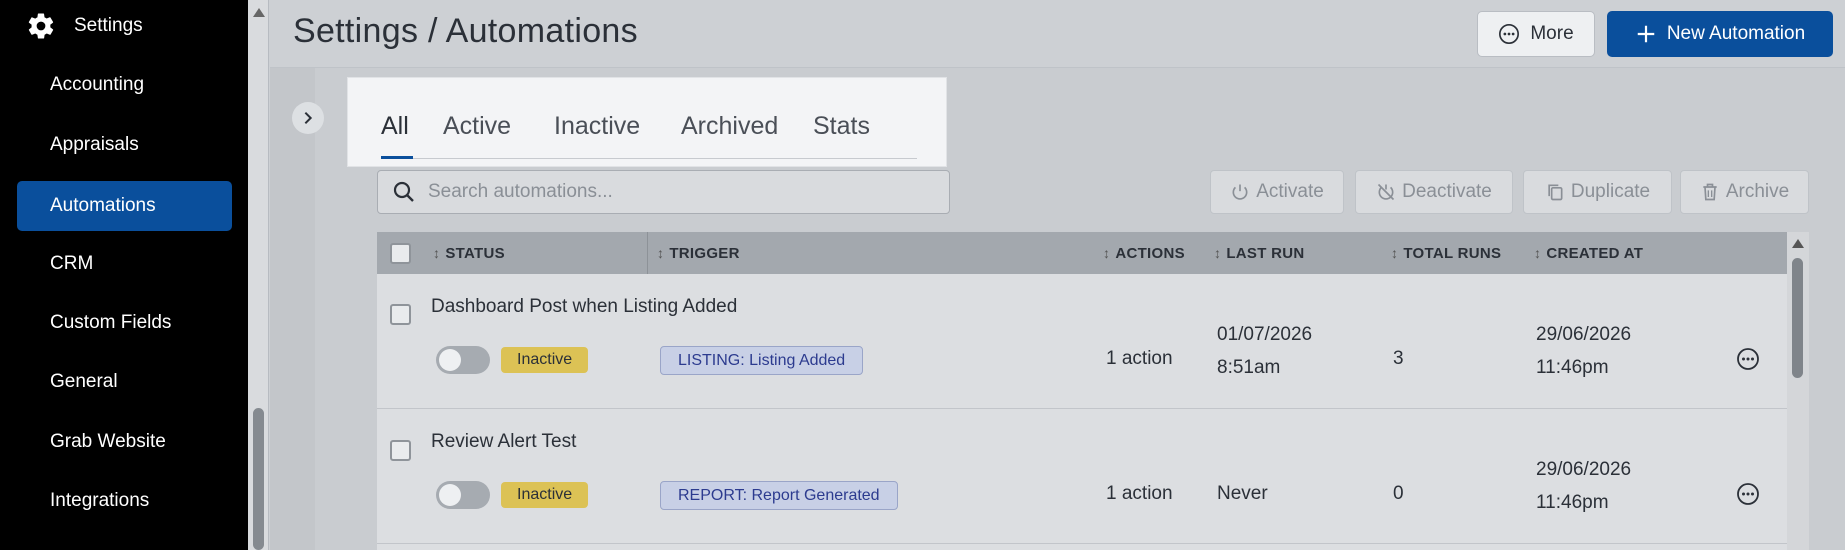 The width and height of the screenshot is (1845, 550). Describe the element at coordinates (1249, 367) in the screenshot. I see `last-run-time: 8:51am` at that location.